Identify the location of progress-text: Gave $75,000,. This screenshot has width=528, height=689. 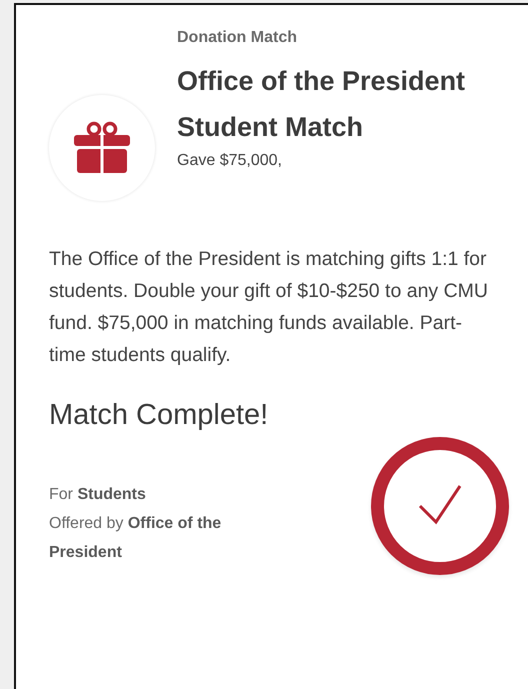
(230, 161).